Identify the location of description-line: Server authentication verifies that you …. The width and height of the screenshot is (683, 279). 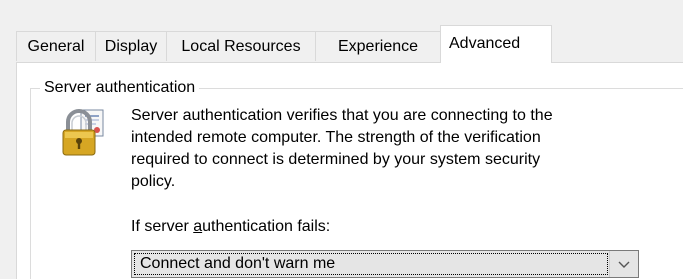
(342, 115).